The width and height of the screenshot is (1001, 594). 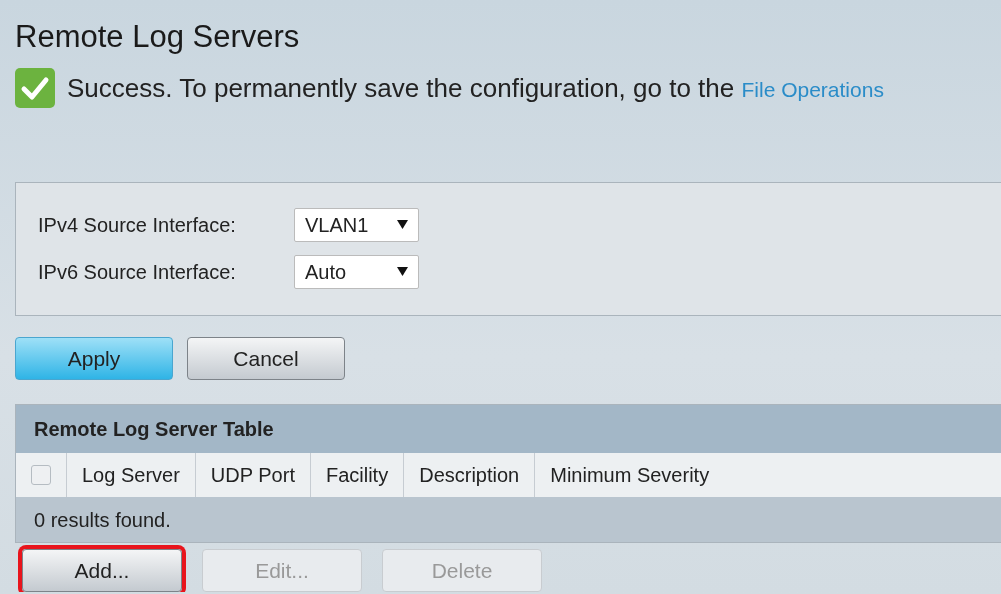 I want to click on results-status: 0 results found., so click(x=508, y=519).